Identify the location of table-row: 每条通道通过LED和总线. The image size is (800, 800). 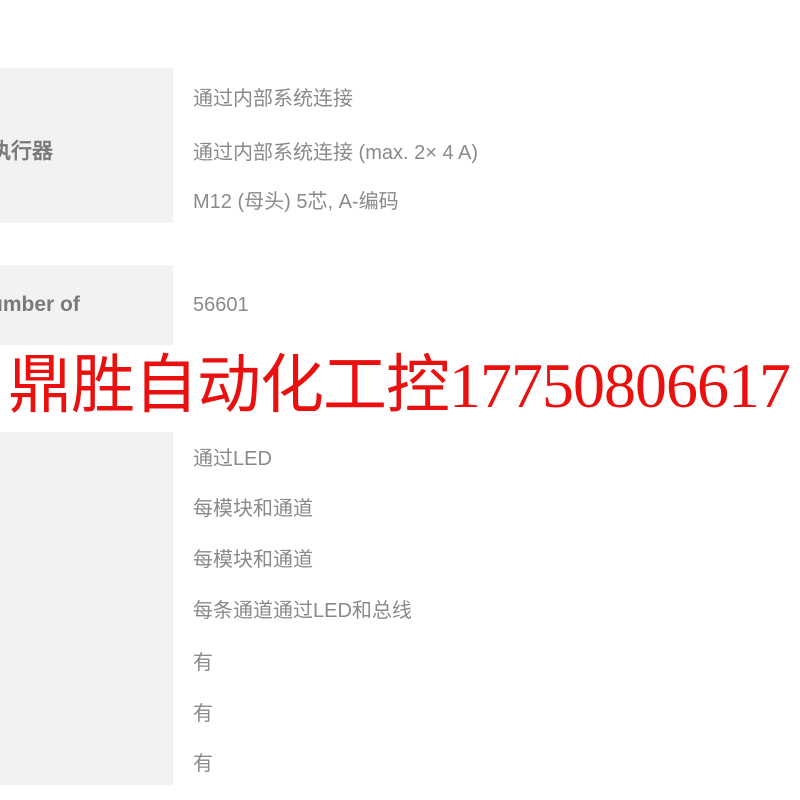
(400, 608).